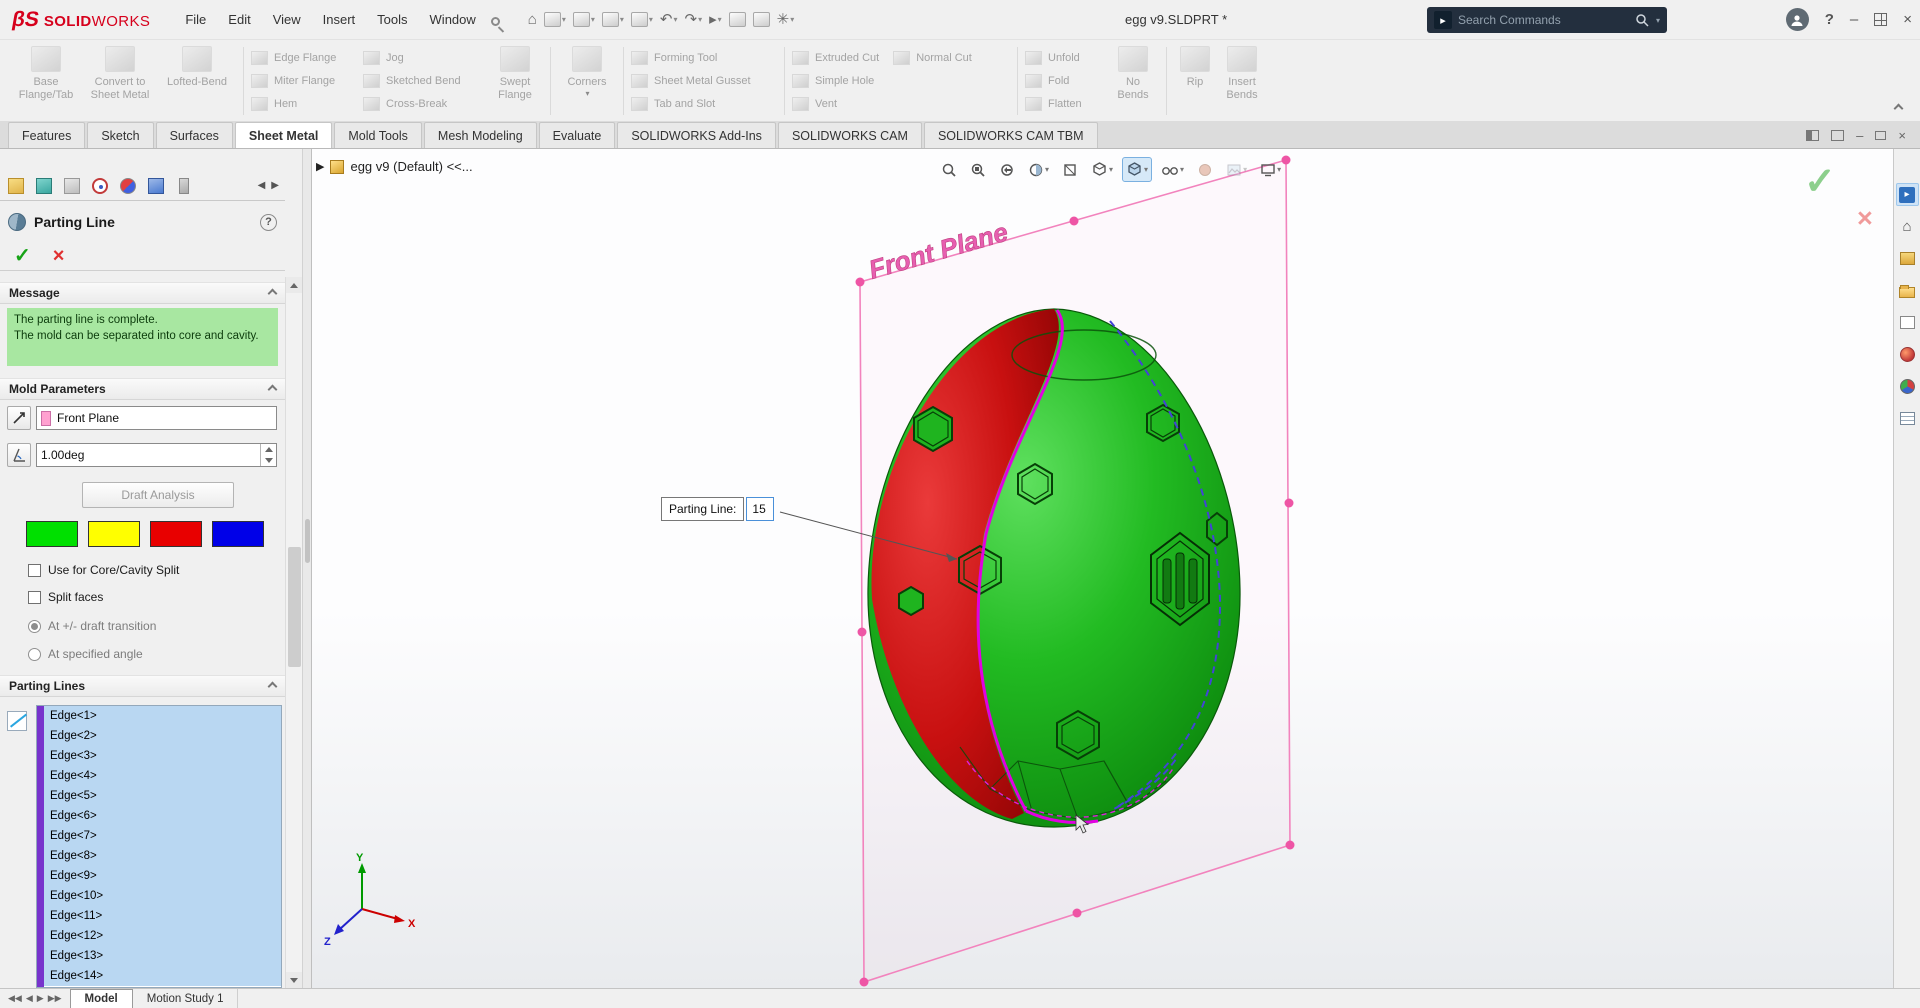 This screenshot has height=1008, width=1920. Describe the element at coordinates (238, 534) in the screenshot. I see `straddle-faces-swatch` at that location.